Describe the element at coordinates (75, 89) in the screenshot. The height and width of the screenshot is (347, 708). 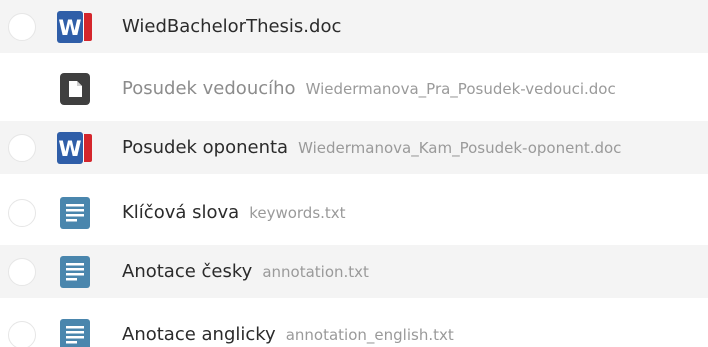
I see `generic-file-icon` at that location.